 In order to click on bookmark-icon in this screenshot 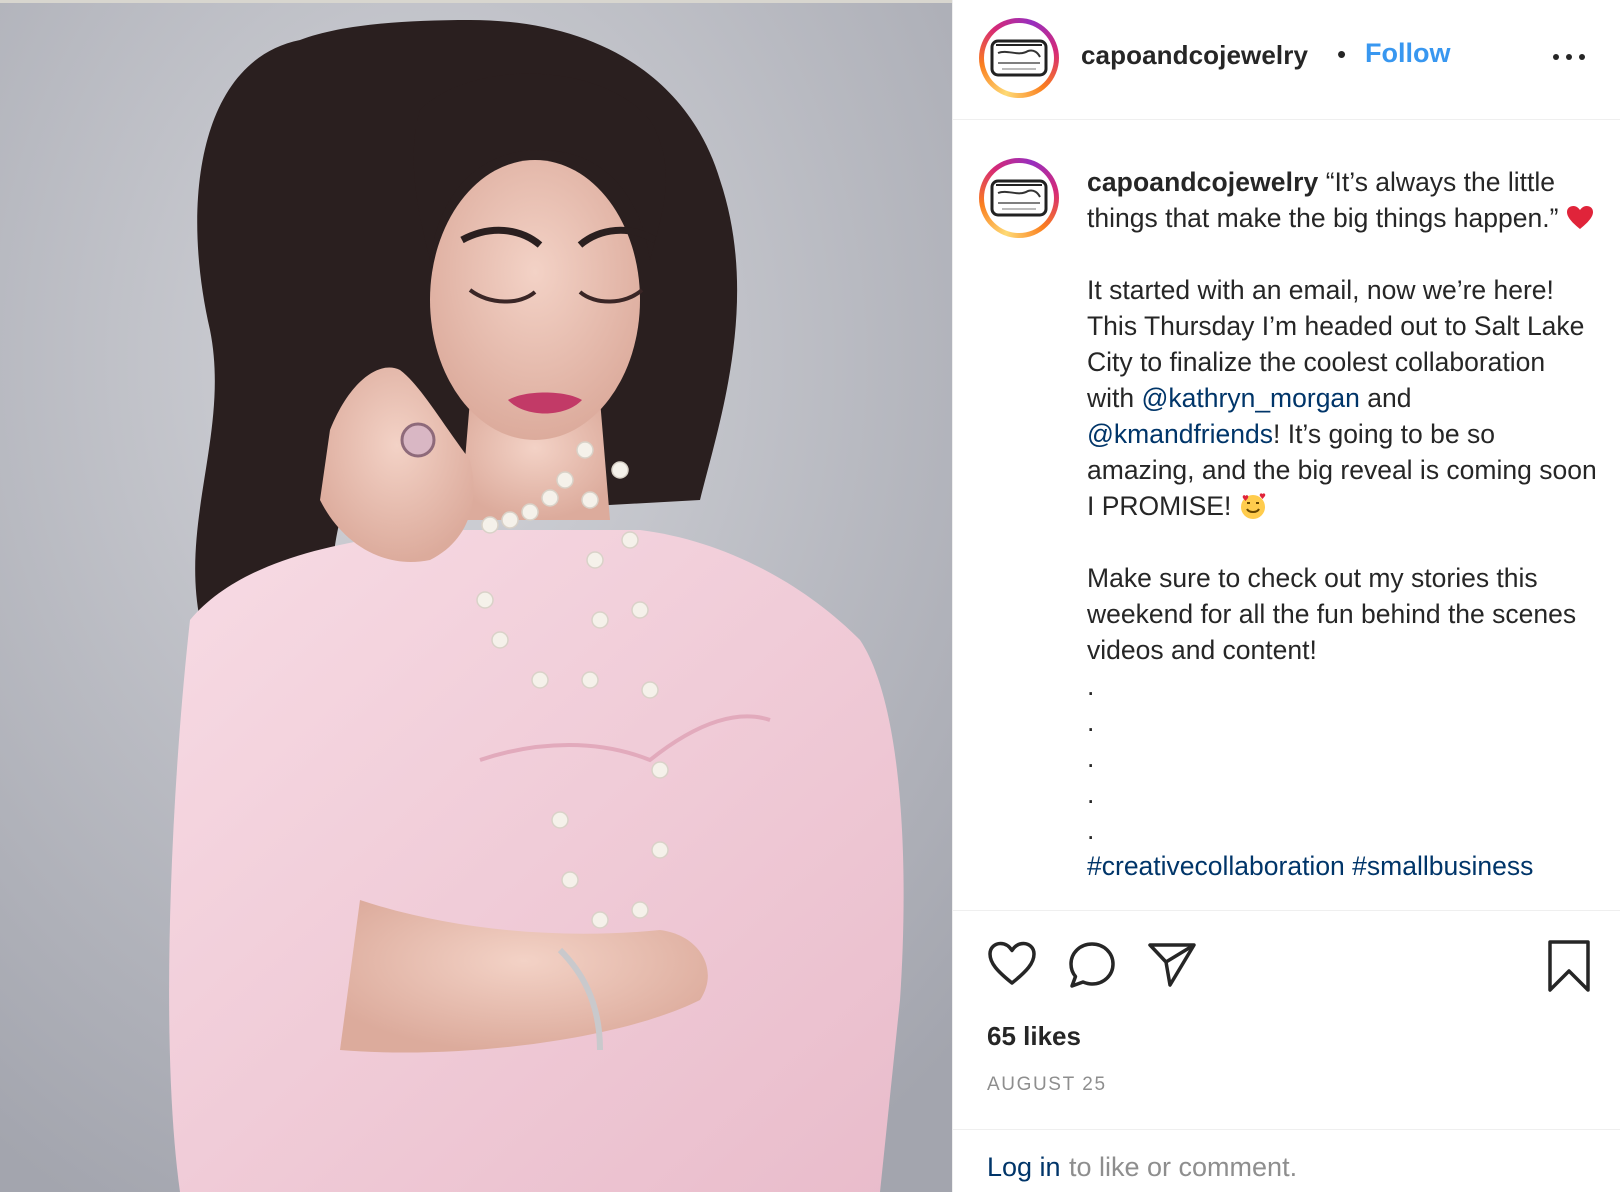, I will do `click(1569, 968)`.